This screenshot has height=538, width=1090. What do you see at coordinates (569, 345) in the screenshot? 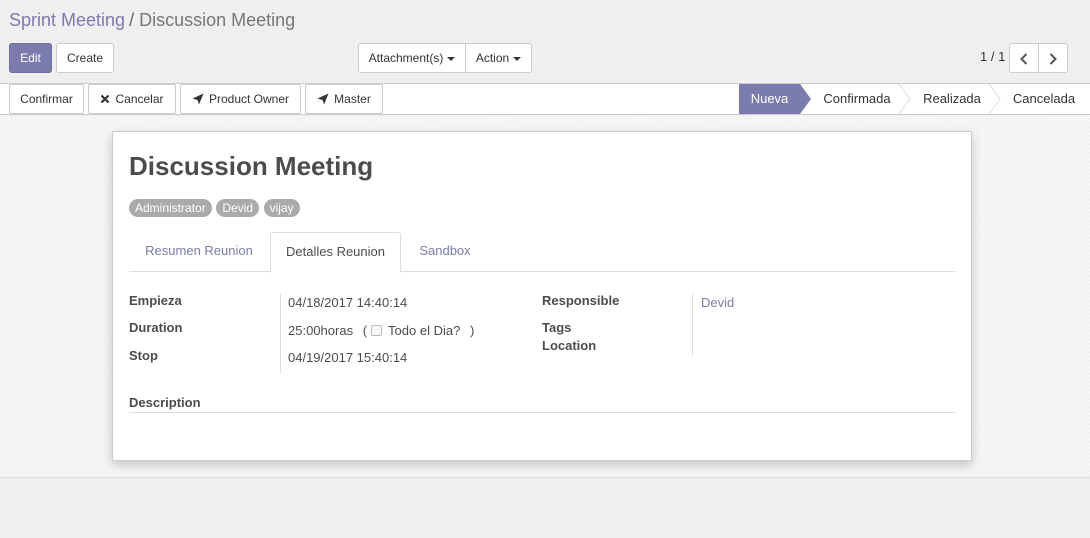
I see `location-label: Location` at bounding box center [569, 345].